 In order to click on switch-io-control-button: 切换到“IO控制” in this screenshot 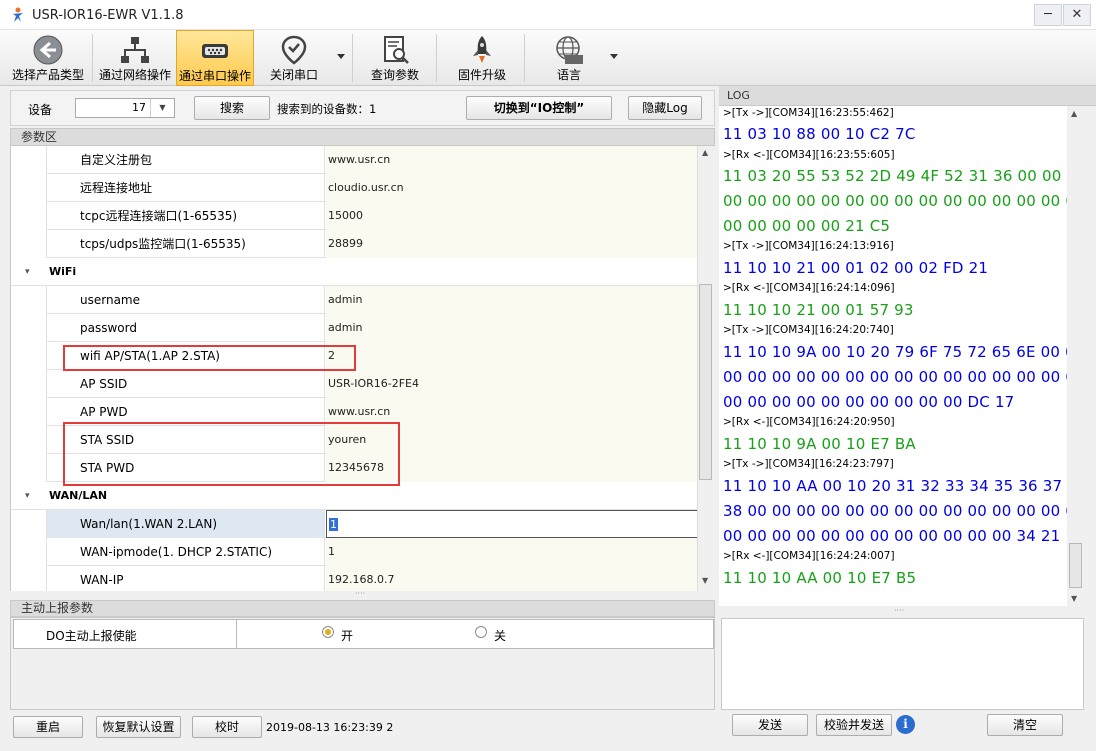, I will do `click(539, 108)`.